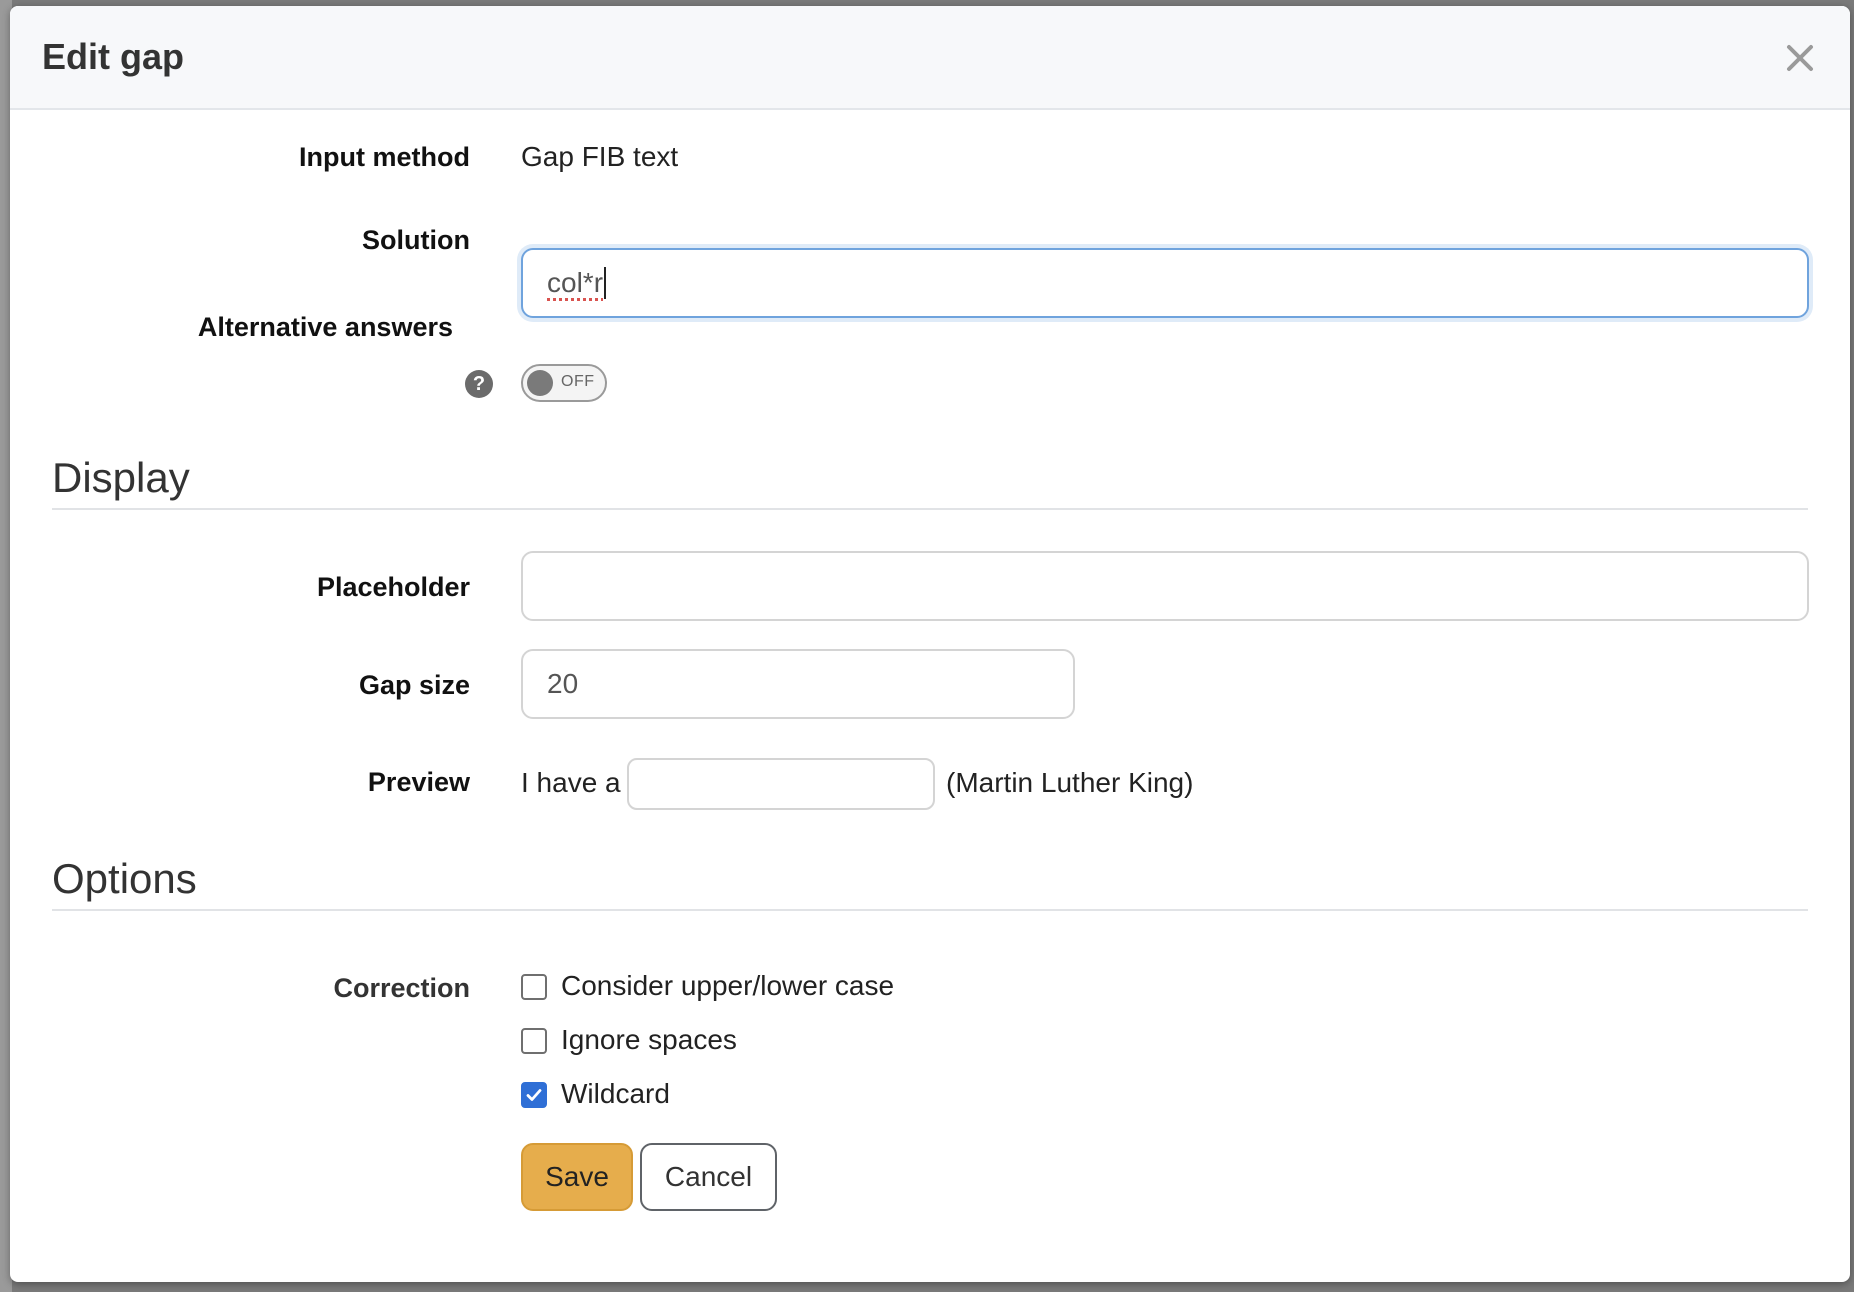 The image size is (1854, 1292). What do you see at coordinates (401, 988) in the screenshot?
I see `correction-label: Correction` at bounding box center [401, 988].